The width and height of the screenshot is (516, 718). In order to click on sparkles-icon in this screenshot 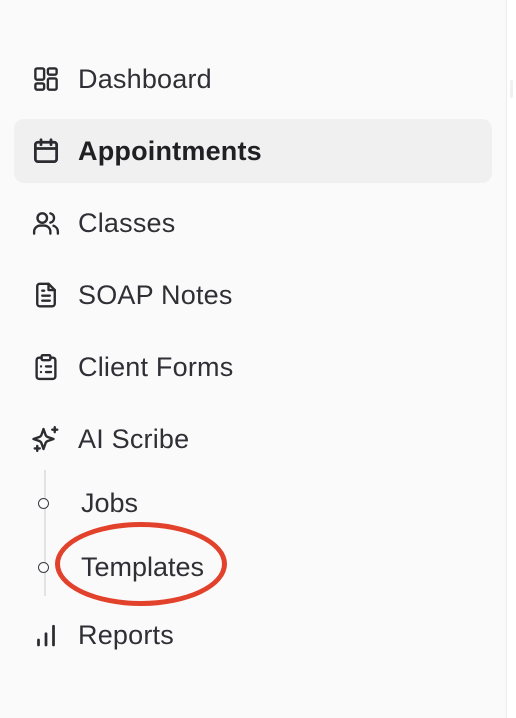, I will do `click(46, 439)`.